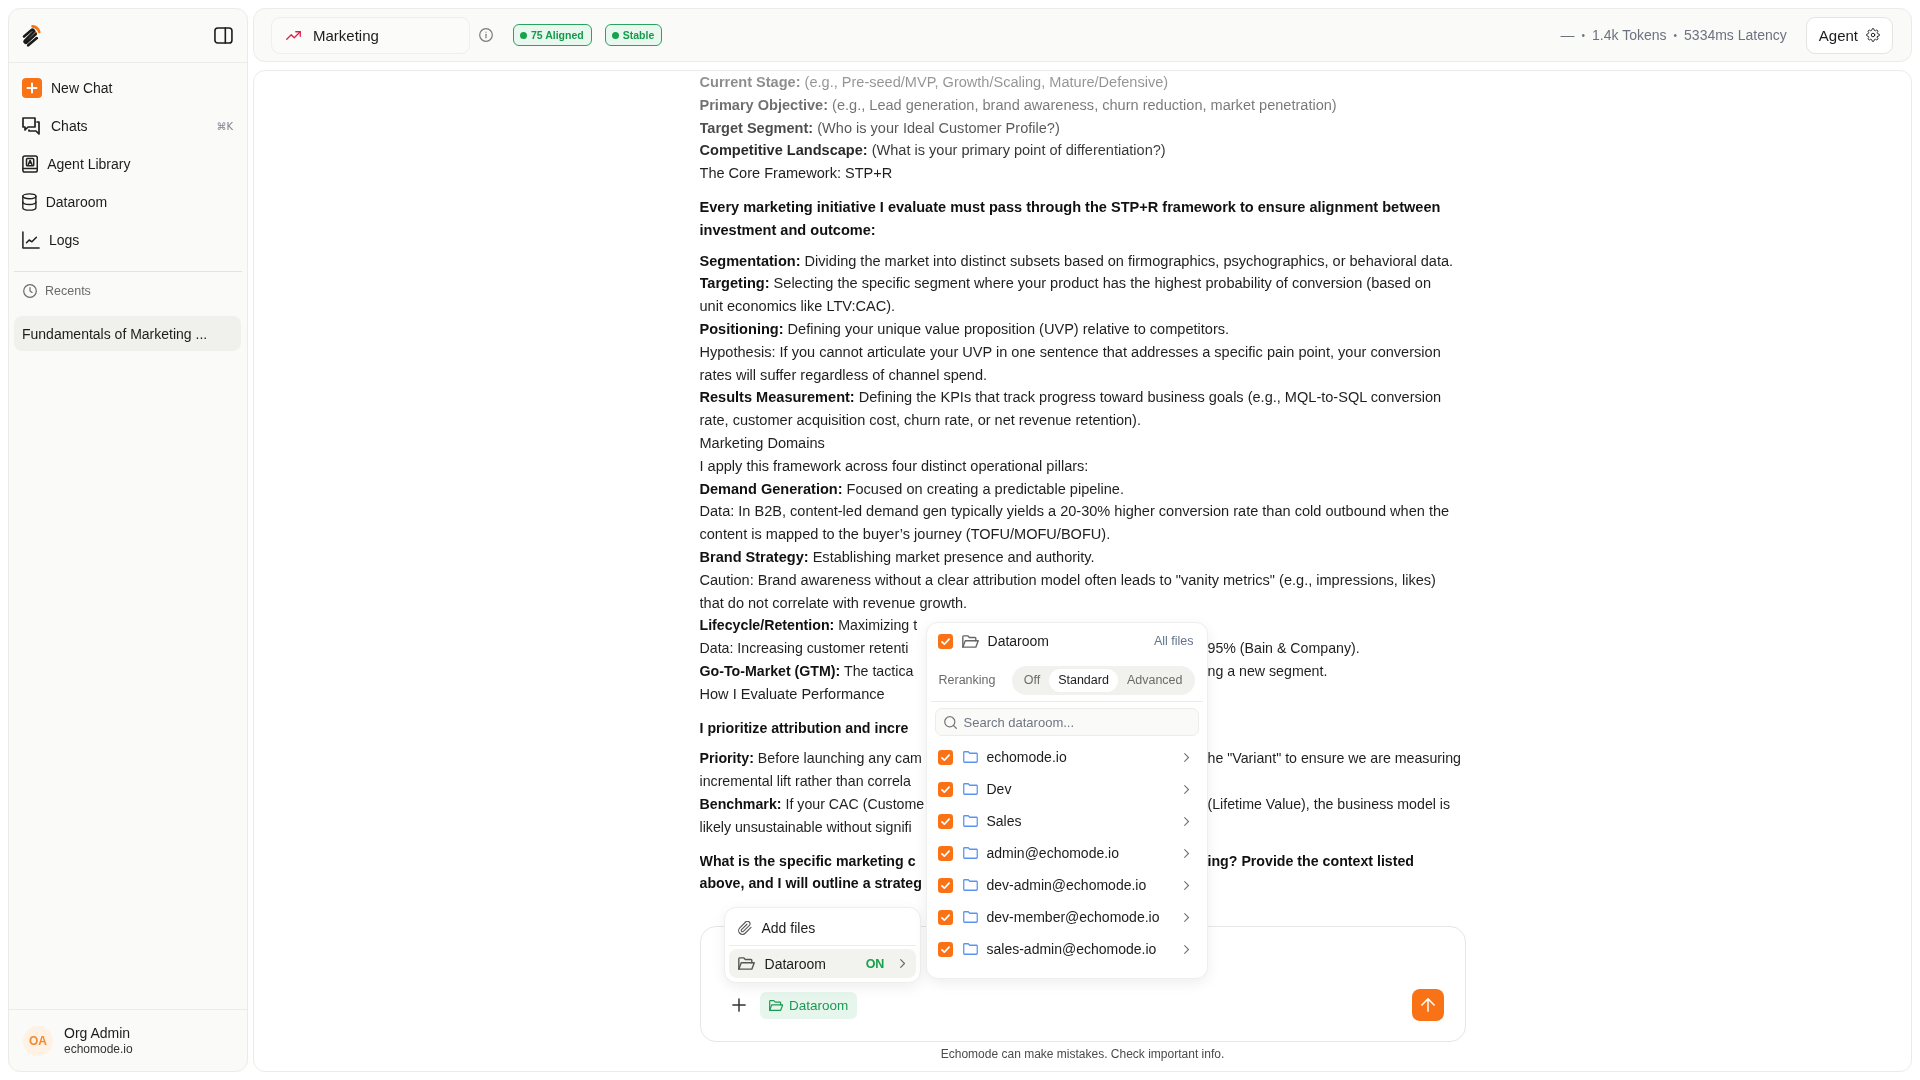 The image size is (1920, 1080). What do you see at coordinates (1154, 680) in the screenshot?
I see `reranking-option: Advanced` at bounding box center [1154, 680].